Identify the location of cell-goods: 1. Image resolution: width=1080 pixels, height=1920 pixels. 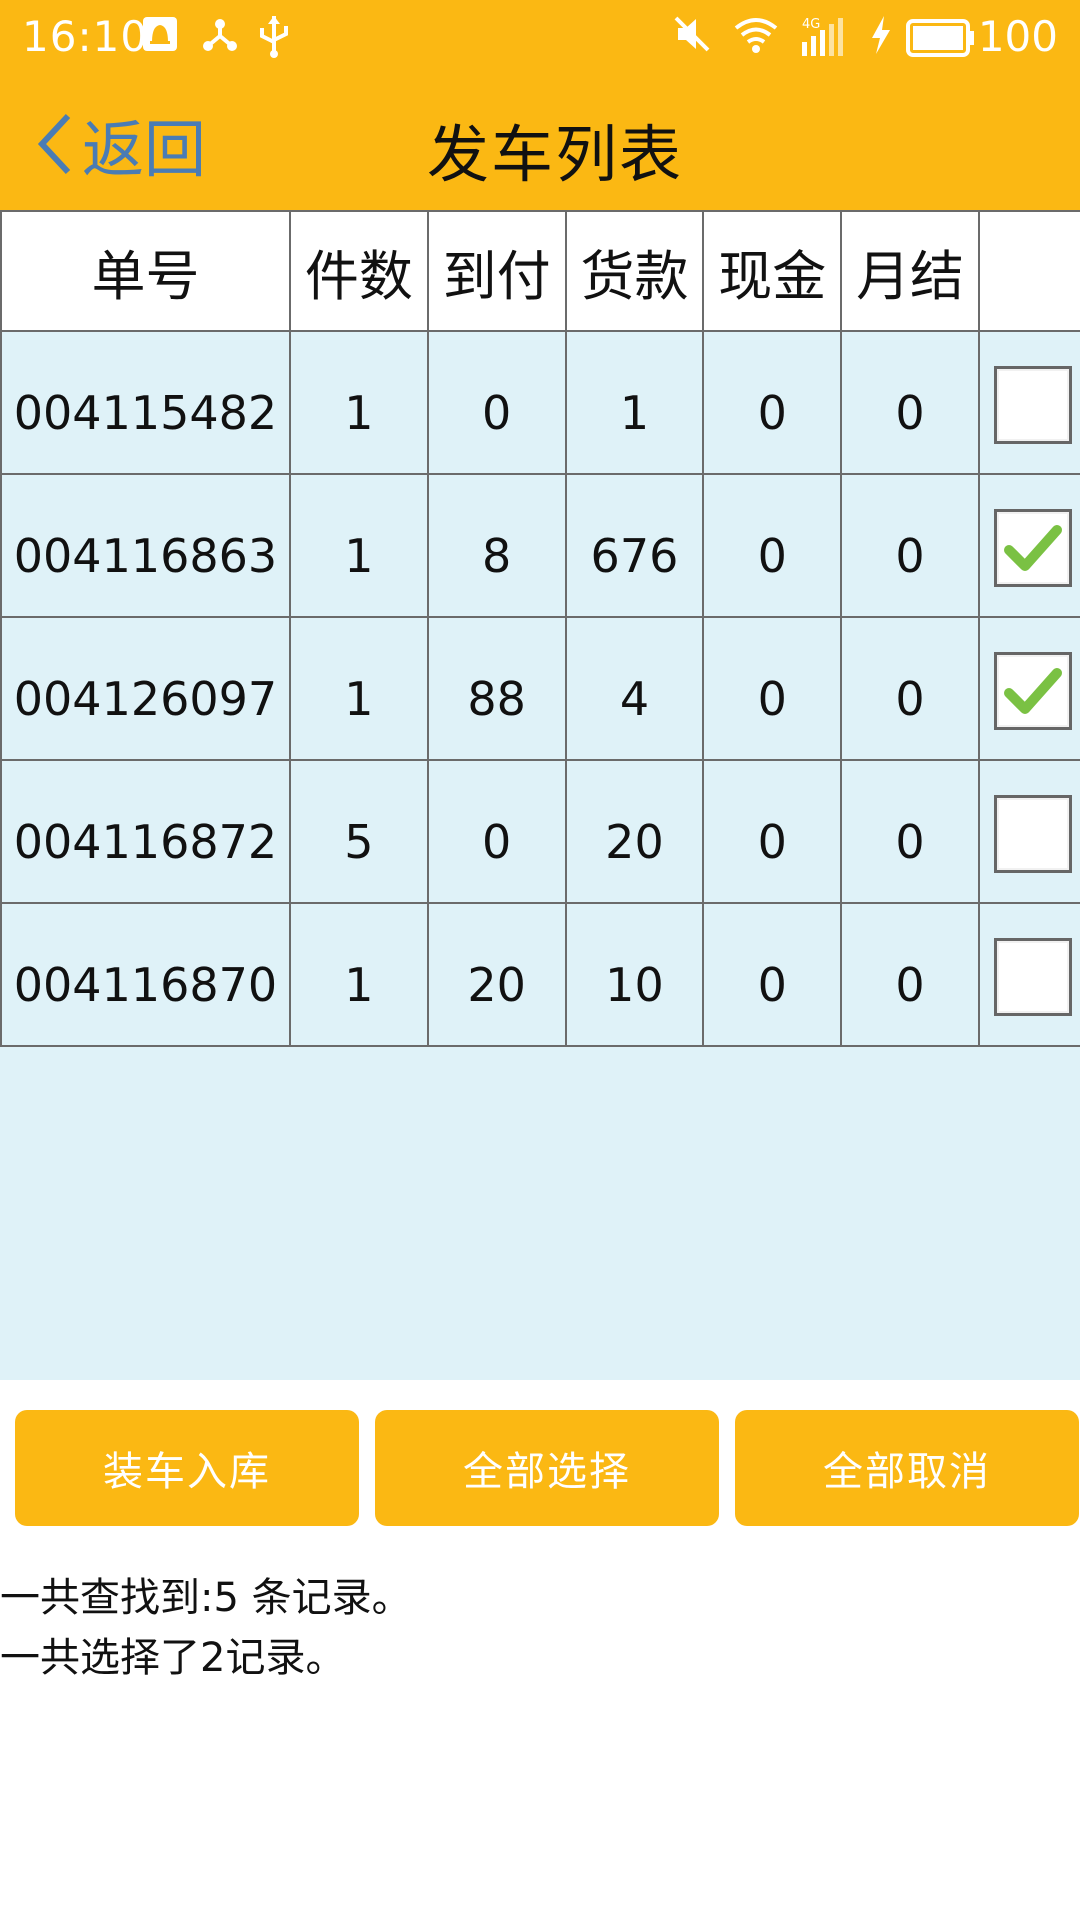
(634, 402).